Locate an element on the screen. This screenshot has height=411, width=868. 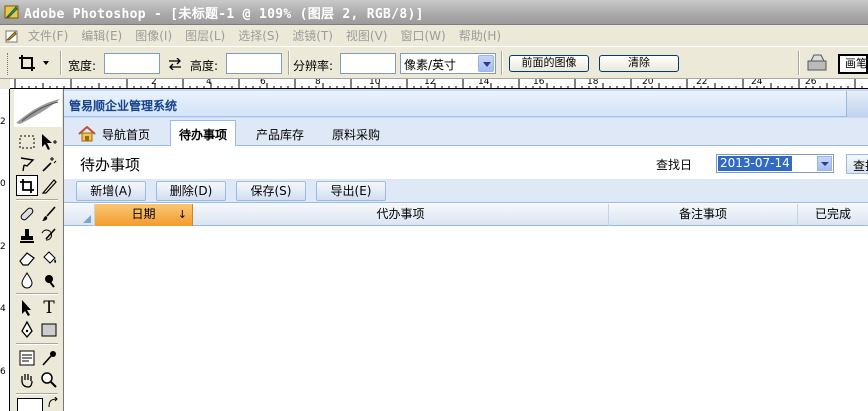
type-tool: T is located at coordinates (49, 307).